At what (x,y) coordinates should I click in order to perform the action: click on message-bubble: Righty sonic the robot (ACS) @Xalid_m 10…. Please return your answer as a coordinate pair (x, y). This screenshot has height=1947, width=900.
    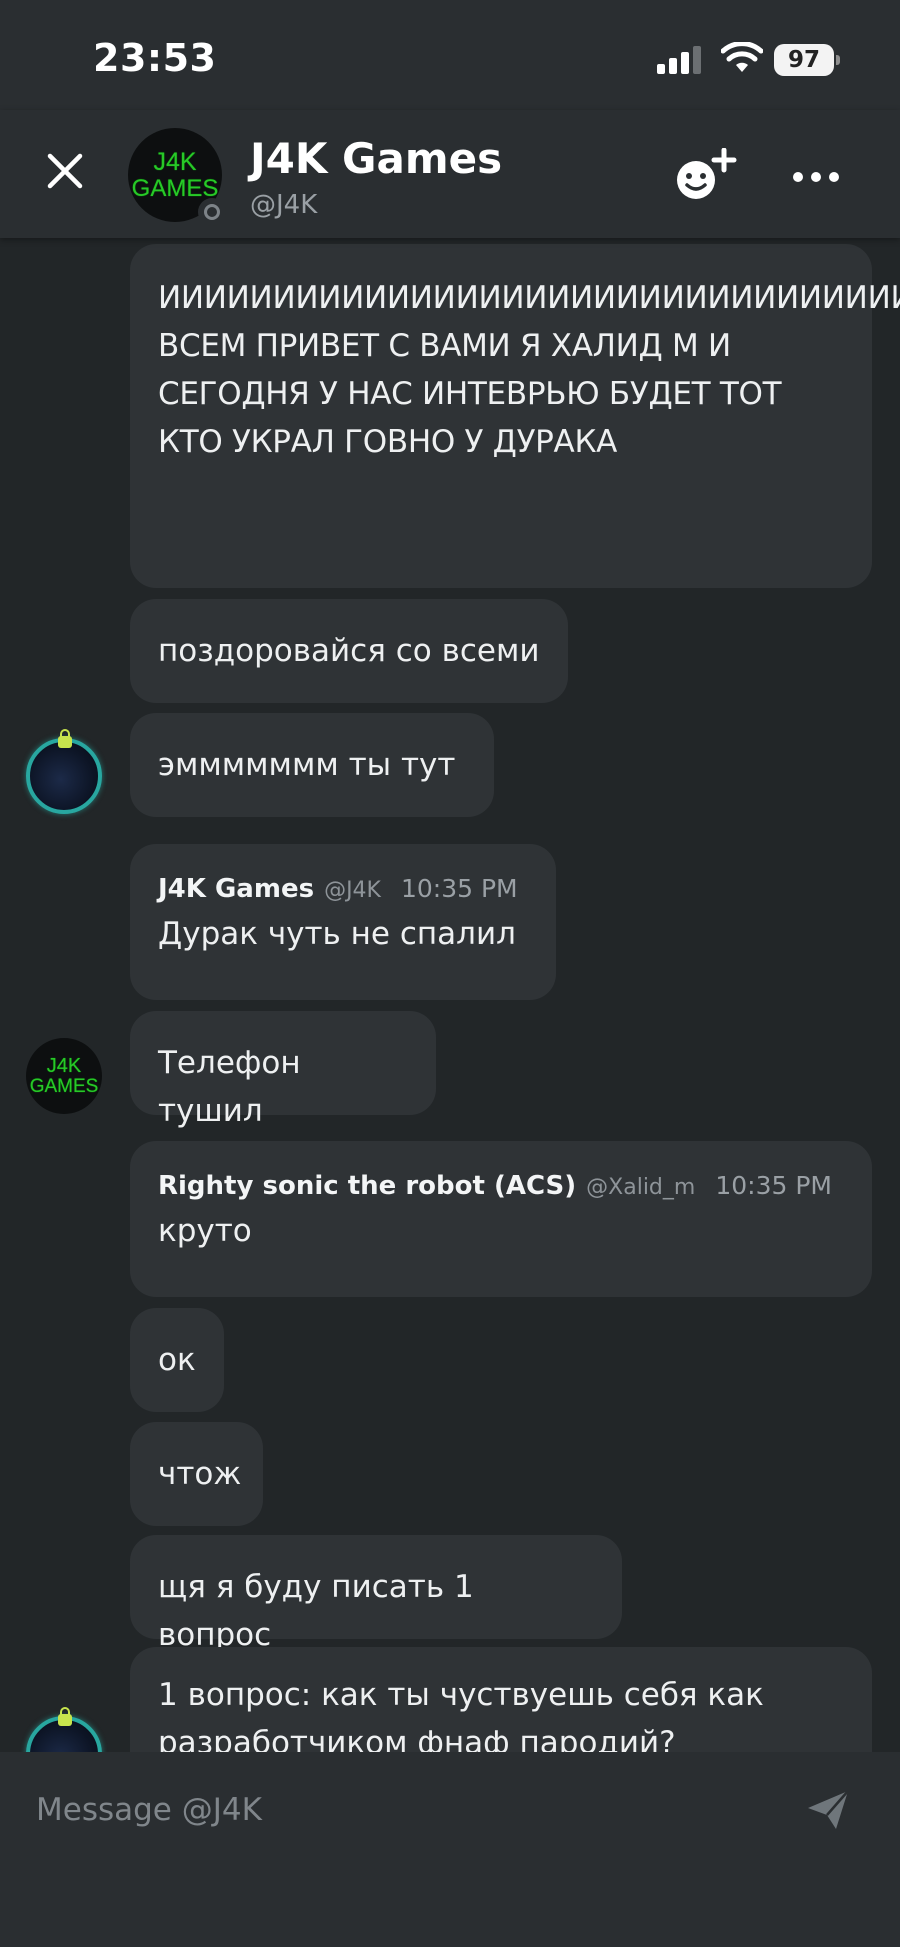
    Looking at the image, I should click on (501, 1219).